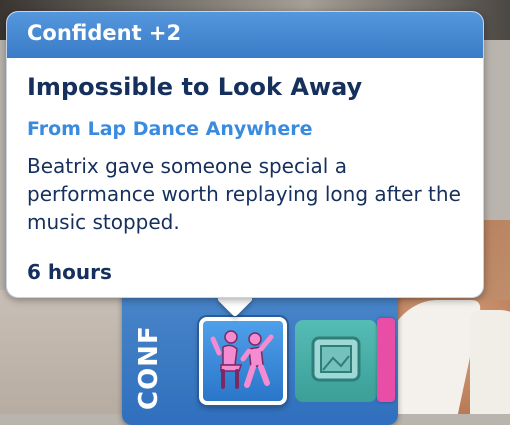 The height and width of the screenshot is (425, 510). Describe the element at coordinates (149, 367) in the screenshot. I see `moodlet-panel-label: CONF` at that location.